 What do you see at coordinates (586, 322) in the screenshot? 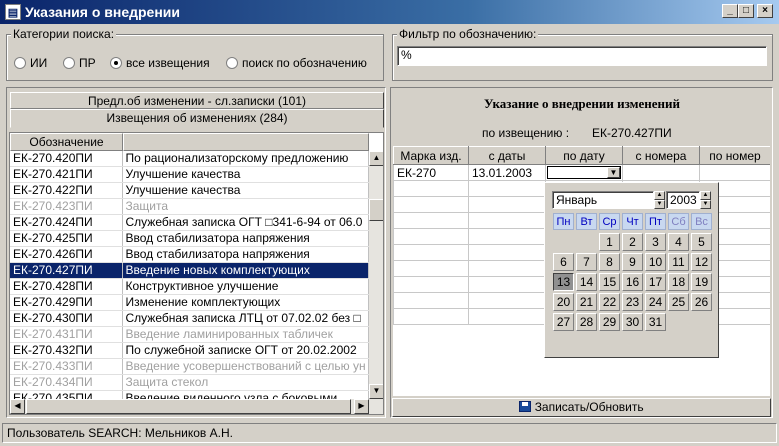
I see `calendar-day: 28` at bounding box center [586, 322].